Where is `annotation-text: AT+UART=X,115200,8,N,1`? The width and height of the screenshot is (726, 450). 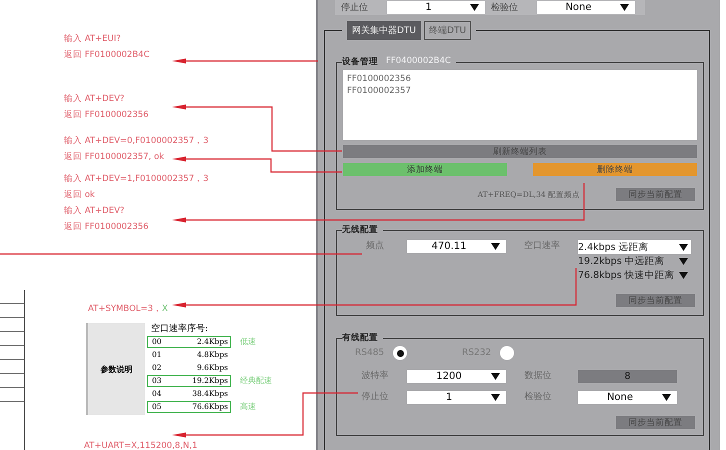
annotation-text: AT+UART=X,115200,8,N,1 is located at coordinates (141, 445).